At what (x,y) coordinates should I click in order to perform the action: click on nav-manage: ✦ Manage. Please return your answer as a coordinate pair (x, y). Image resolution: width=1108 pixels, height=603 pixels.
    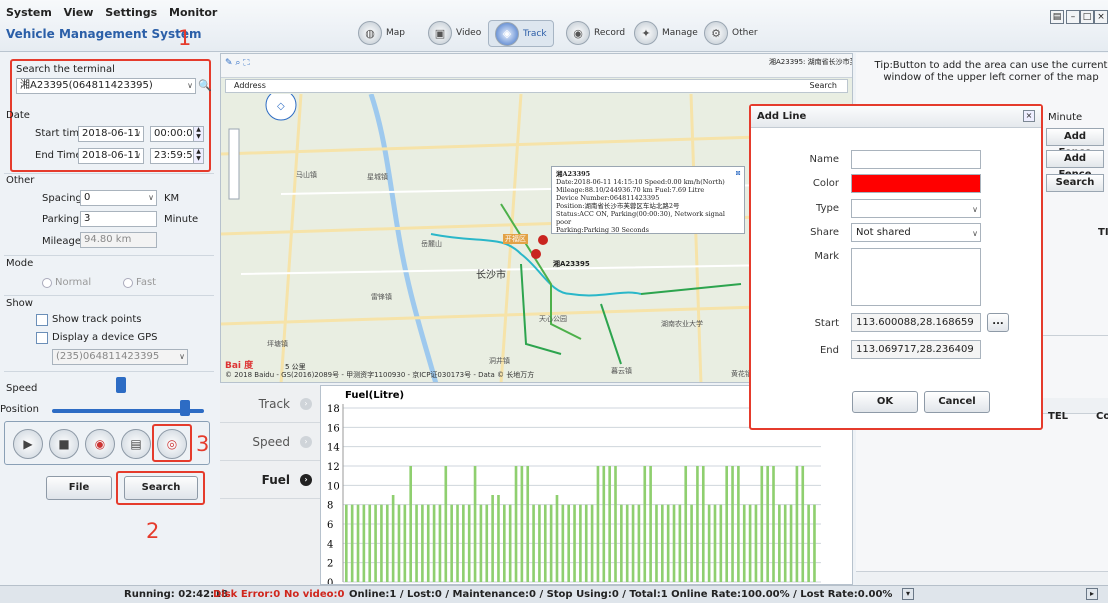
    Looking at the image, I should click on (666, 33).